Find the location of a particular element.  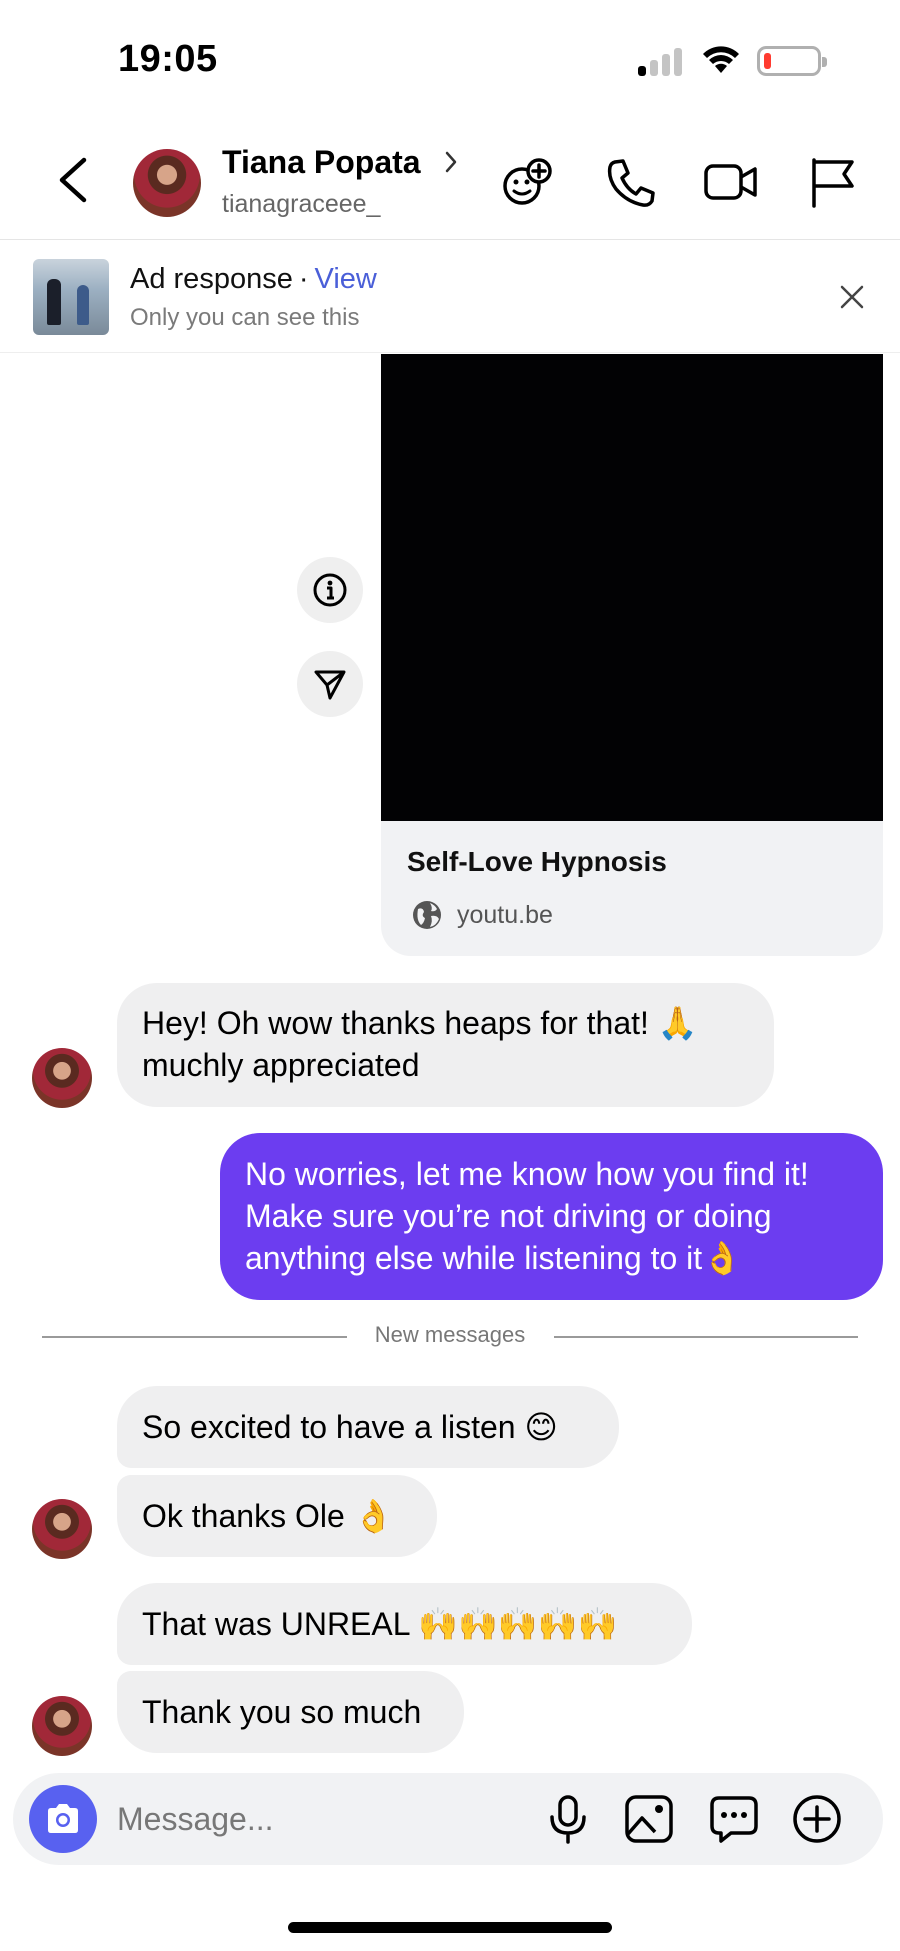

status-time: 19:05 is located at coordinates (168, 59).